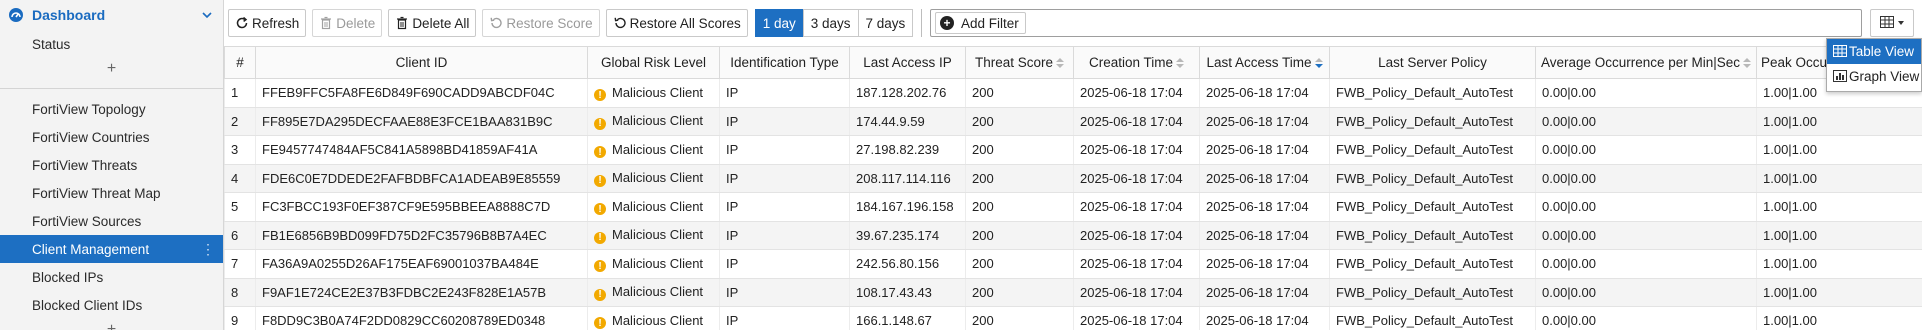 This screenshot has width=1922, height=330. Describe the element at coordinates (549, 23) in the screenshot. I see `restore-score-label: Restore Score` at that location.